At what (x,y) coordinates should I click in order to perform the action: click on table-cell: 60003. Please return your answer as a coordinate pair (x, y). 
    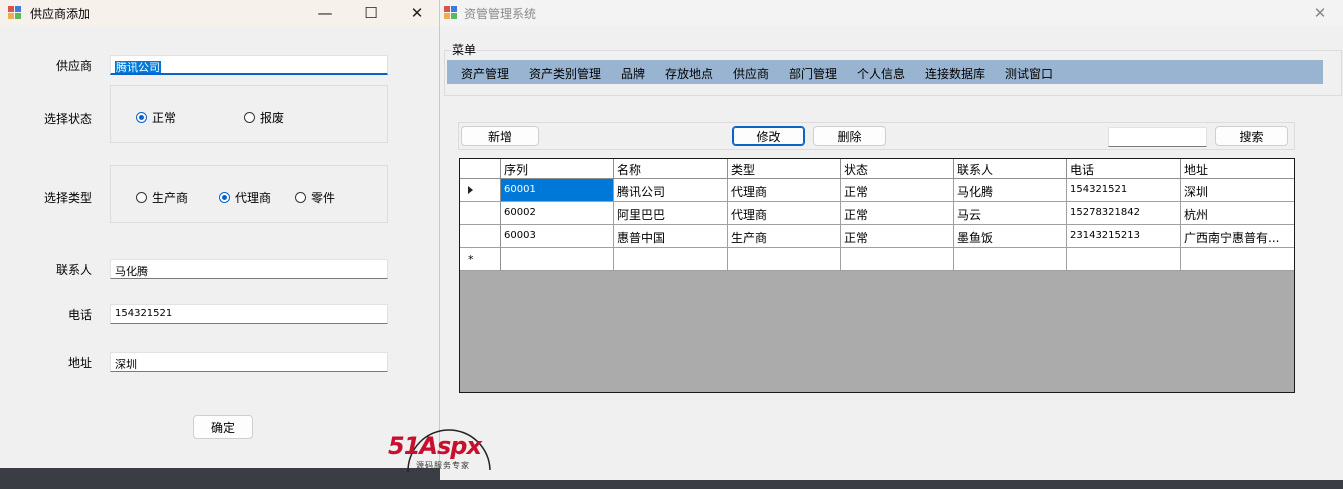
    Looking at the image, I should click on (557, 236).